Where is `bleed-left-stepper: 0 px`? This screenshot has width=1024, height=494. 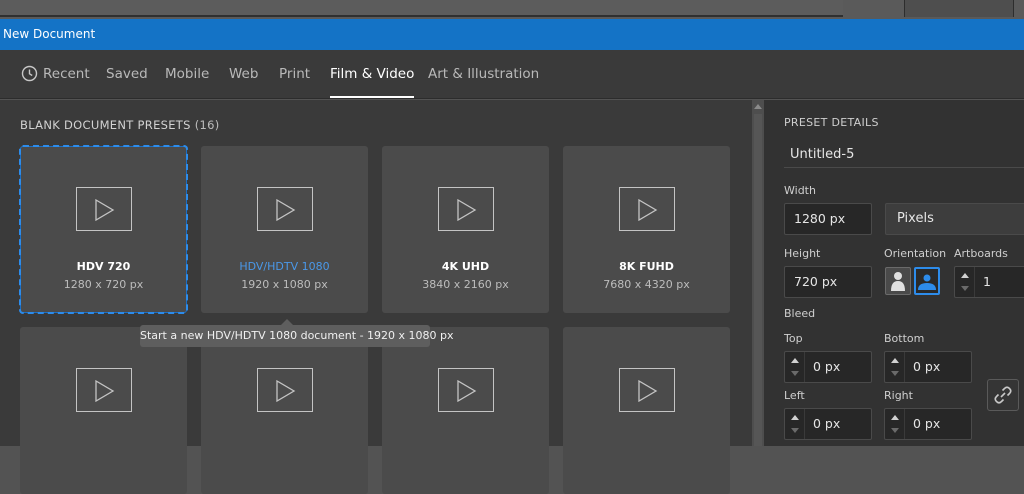 bleed-left-stepper: 0 px is located at coordinates (828, 424).